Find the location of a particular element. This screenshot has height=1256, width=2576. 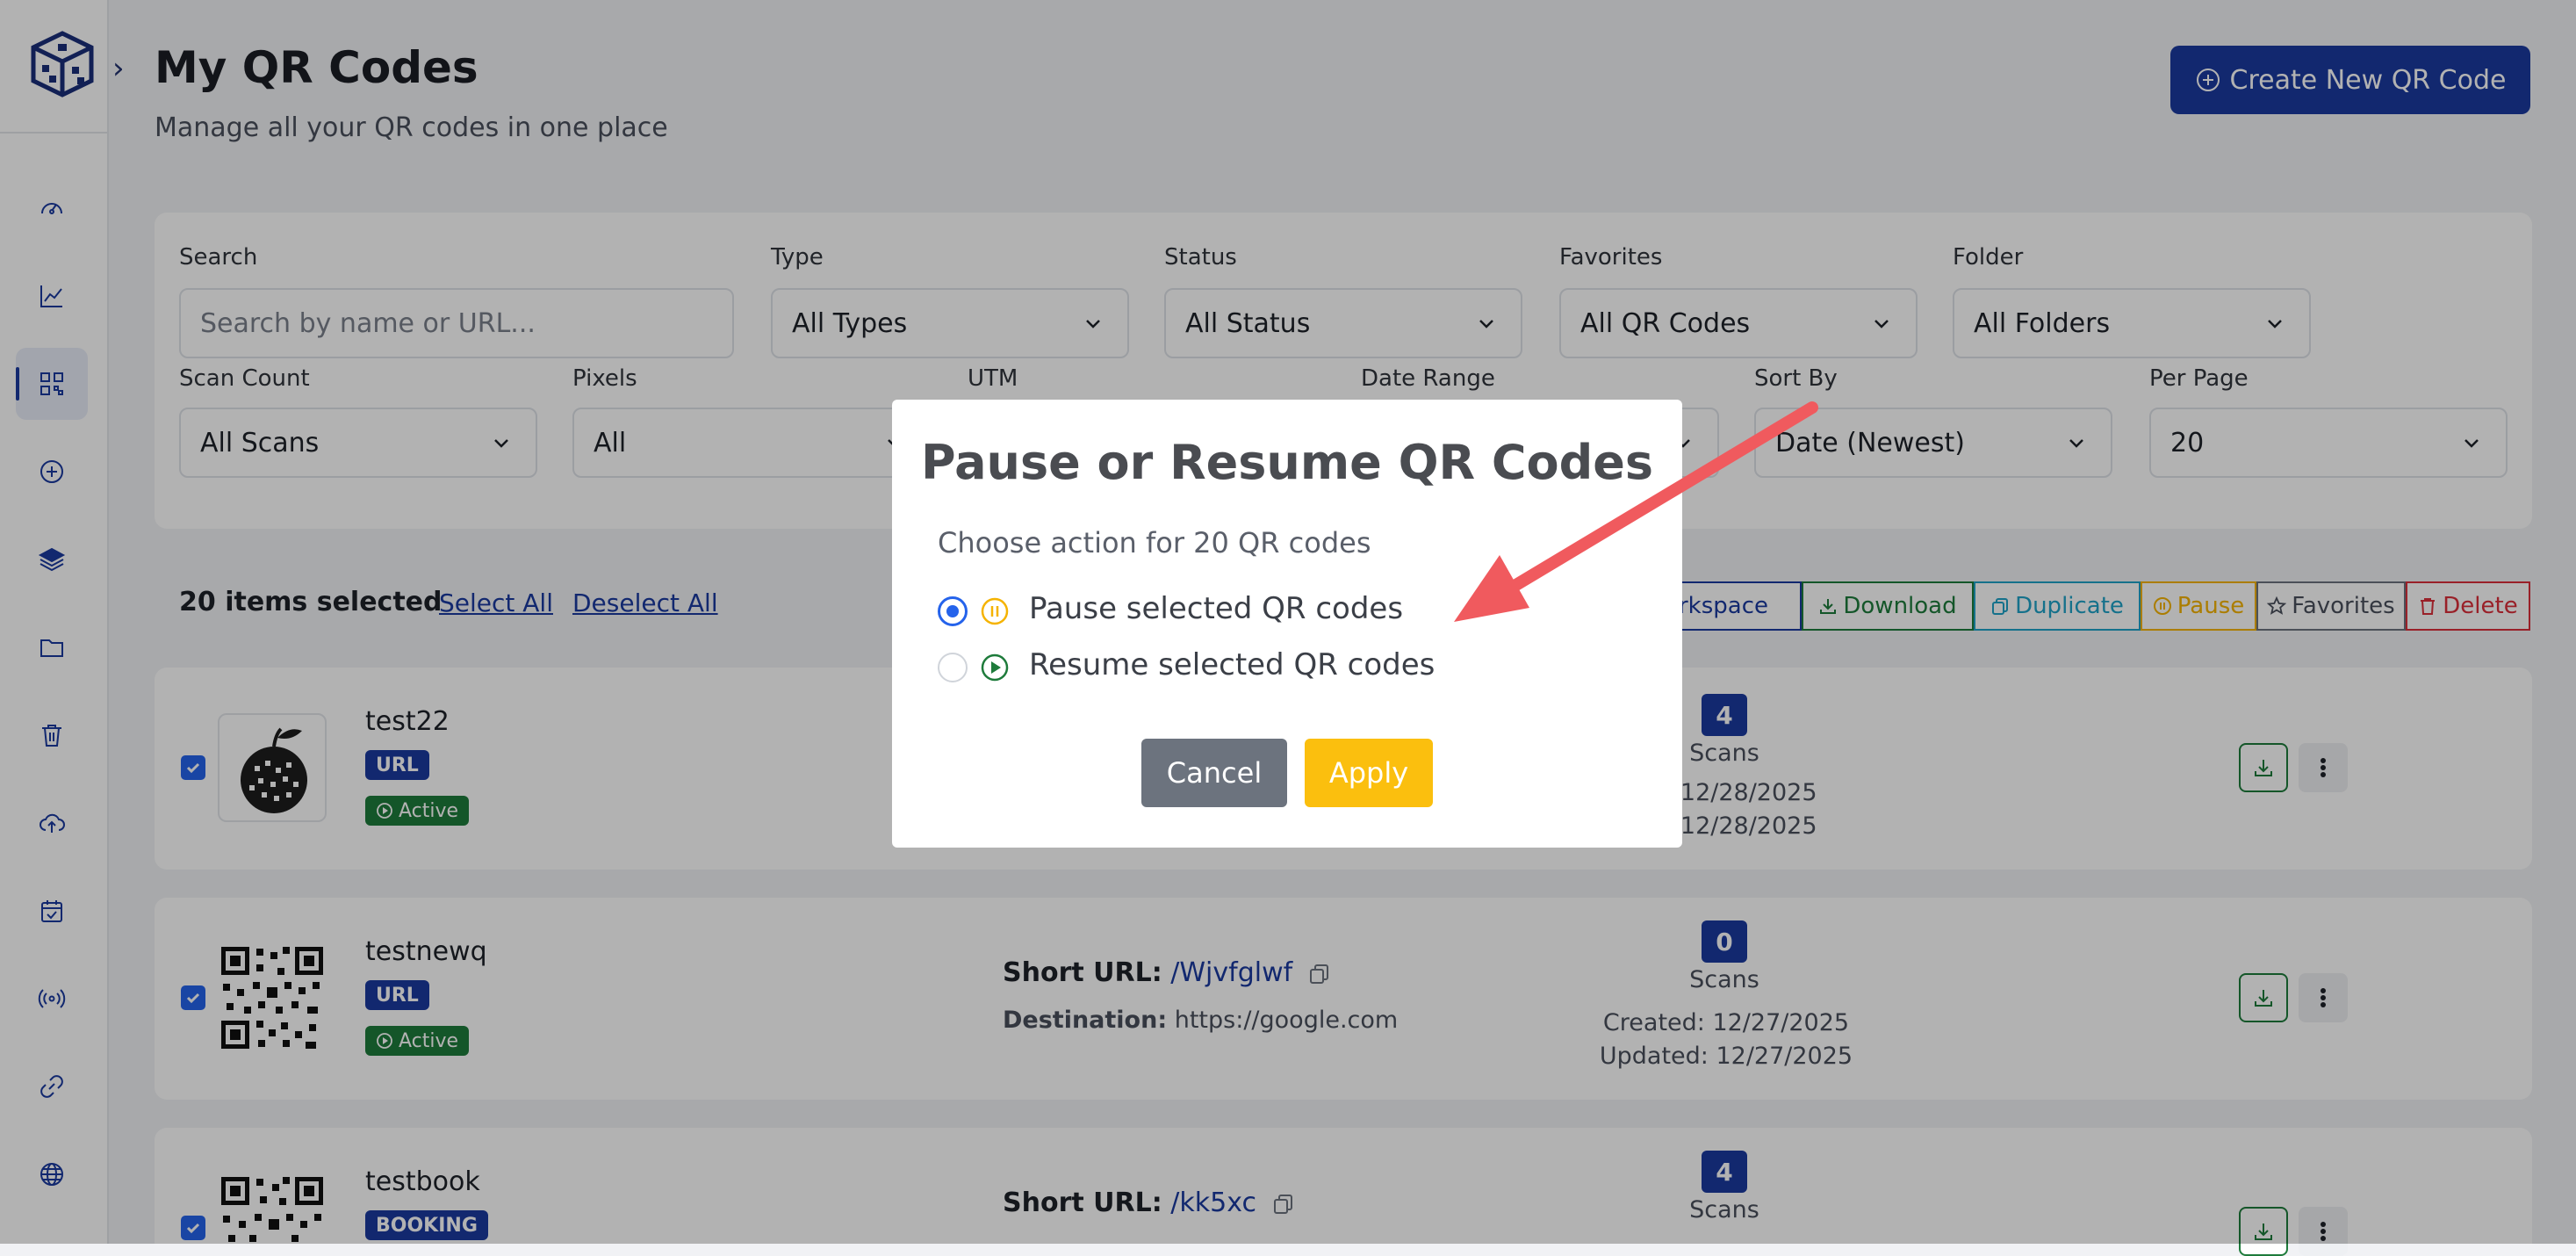

modal-subtitle: Choose action for 20 QR codes is located at coordinates (1154, 542).